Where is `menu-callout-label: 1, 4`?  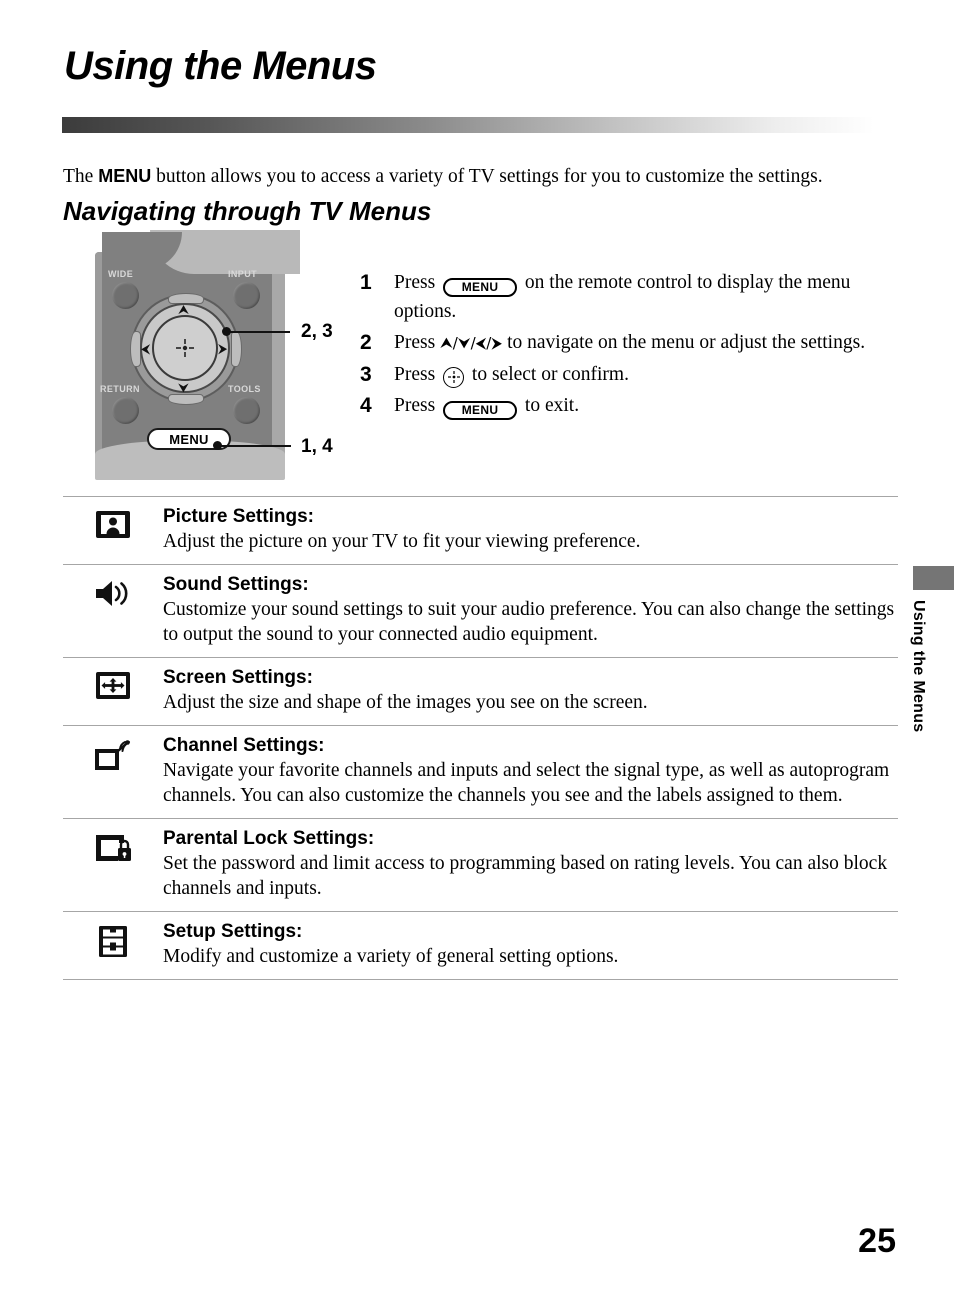
menu-callout-label: 1, 4 is located at coordinates (317, 446).